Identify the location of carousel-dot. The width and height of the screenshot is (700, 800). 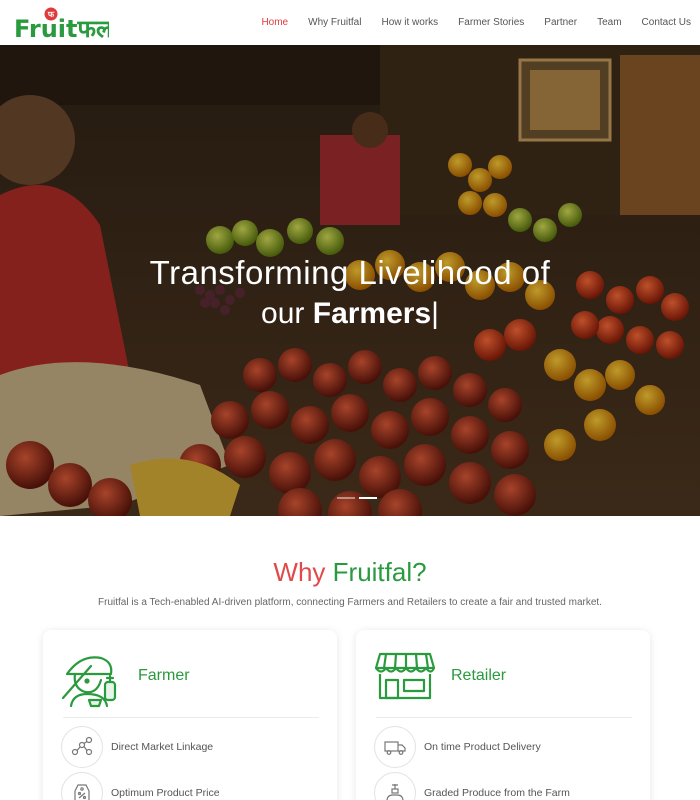
(346, 498).